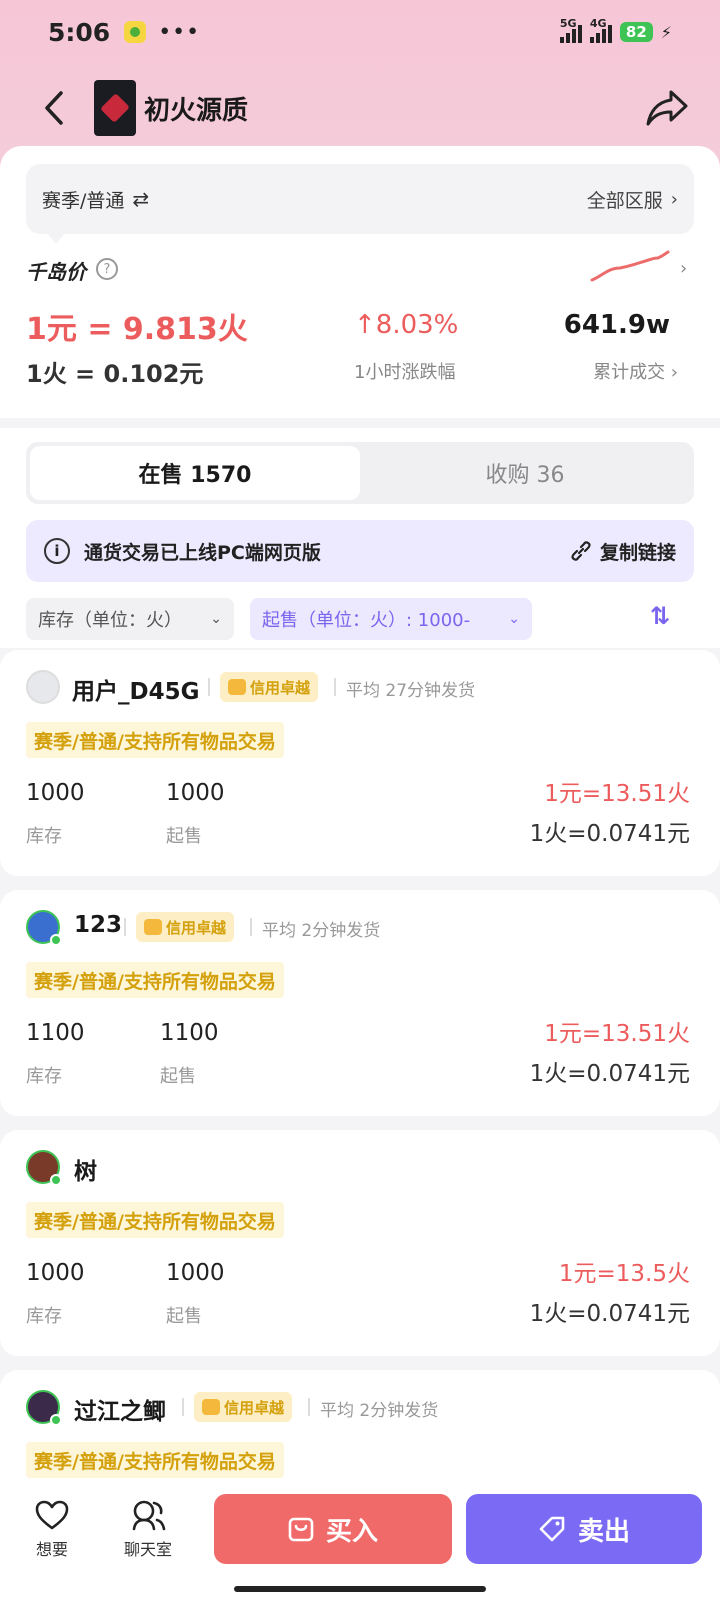 The height and width of the screenshot is (1600, 720). I want to click on rate-main: 1元 = 9.813火, so click(137, 329).